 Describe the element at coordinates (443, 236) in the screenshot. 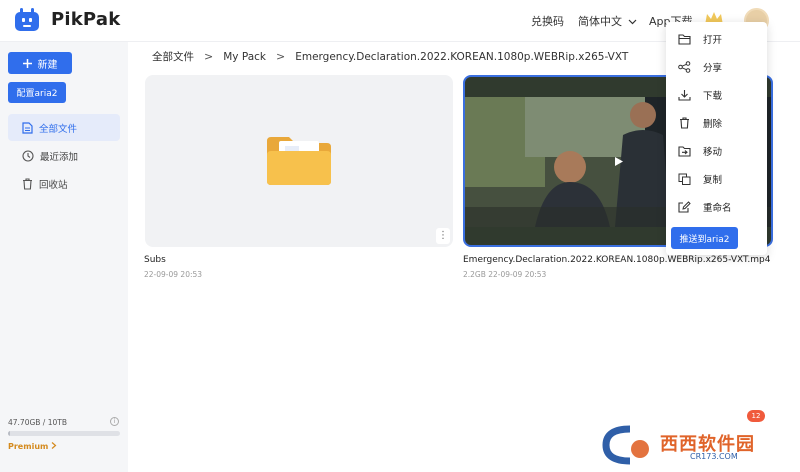

I see `more-options-icon: ⋮` at that location.